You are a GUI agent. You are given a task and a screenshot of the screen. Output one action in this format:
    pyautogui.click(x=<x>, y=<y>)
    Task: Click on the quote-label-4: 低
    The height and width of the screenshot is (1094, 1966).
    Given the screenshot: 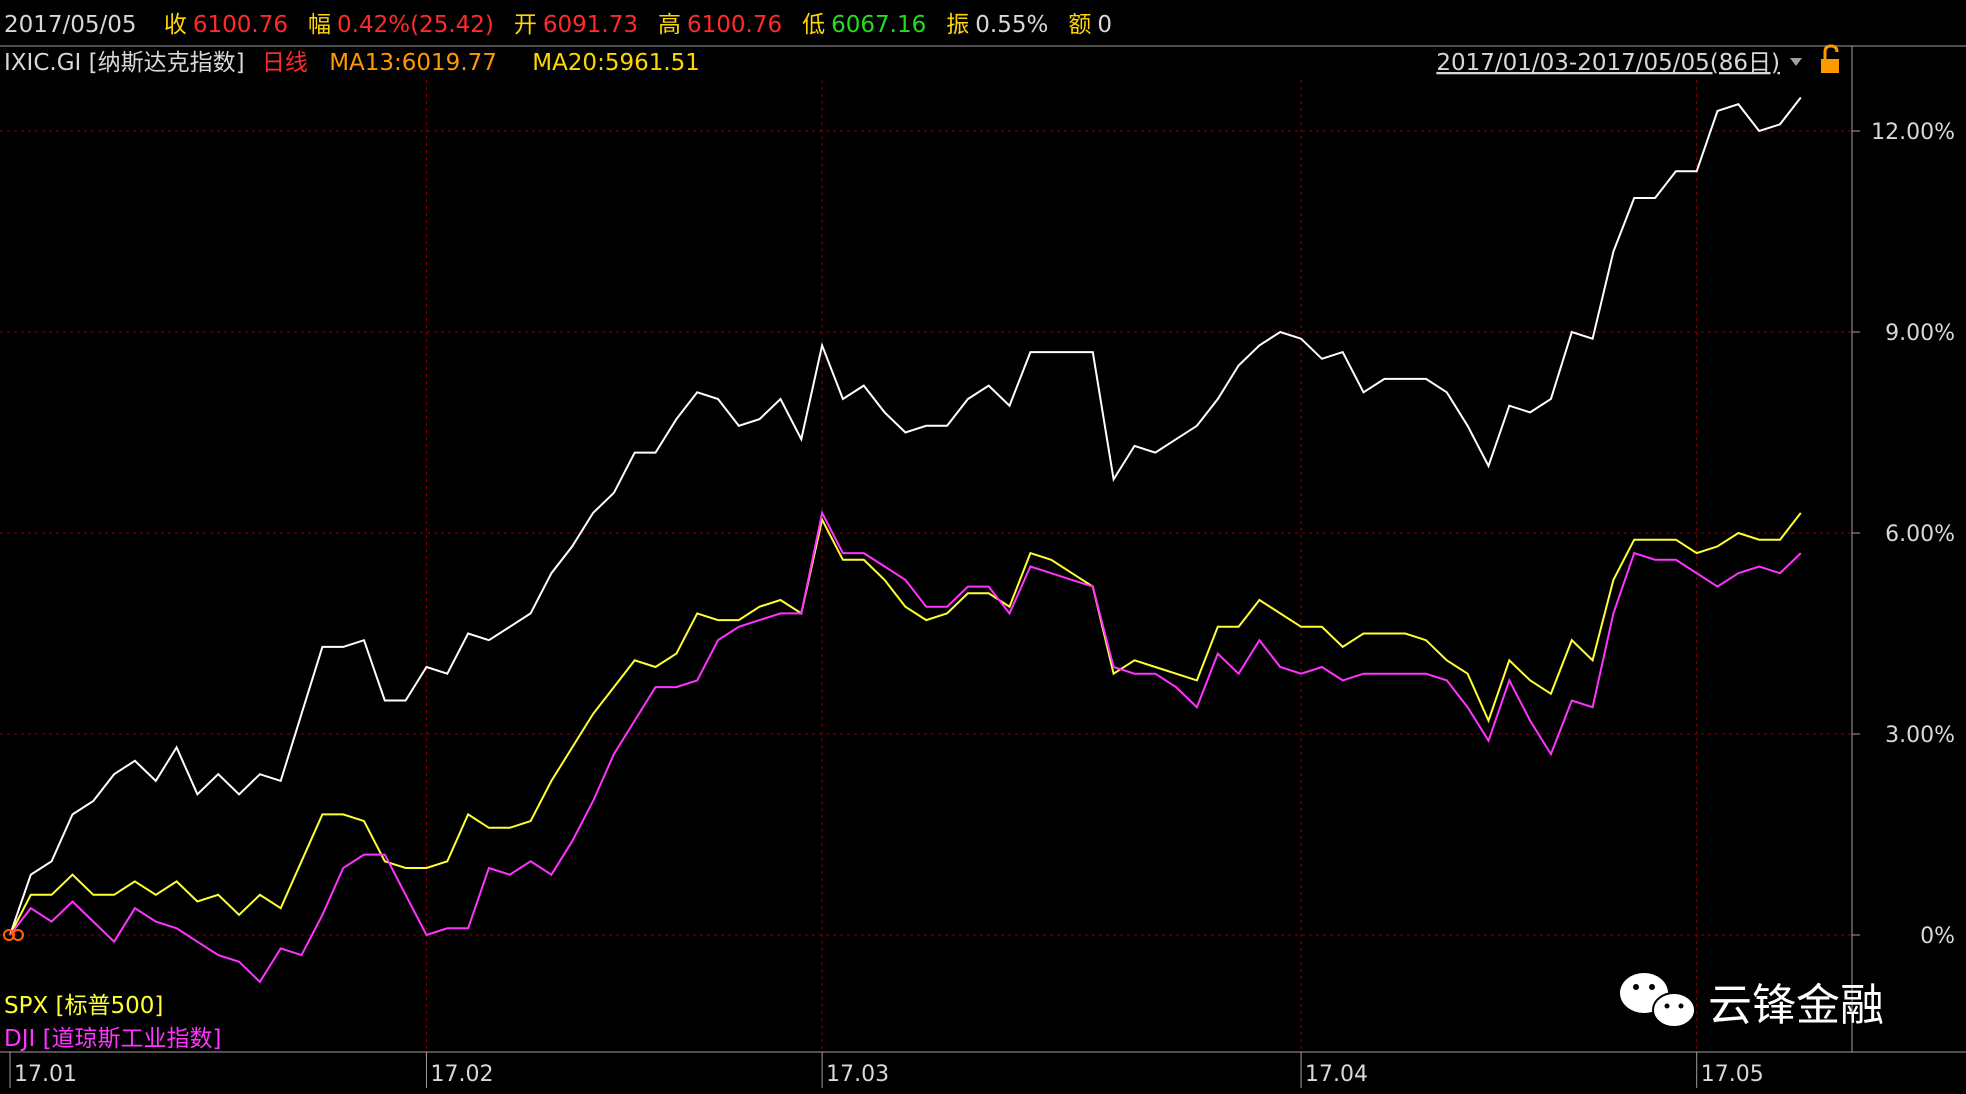 What is the action you would take?
    pyautogui.click(x=813, y=25)
    